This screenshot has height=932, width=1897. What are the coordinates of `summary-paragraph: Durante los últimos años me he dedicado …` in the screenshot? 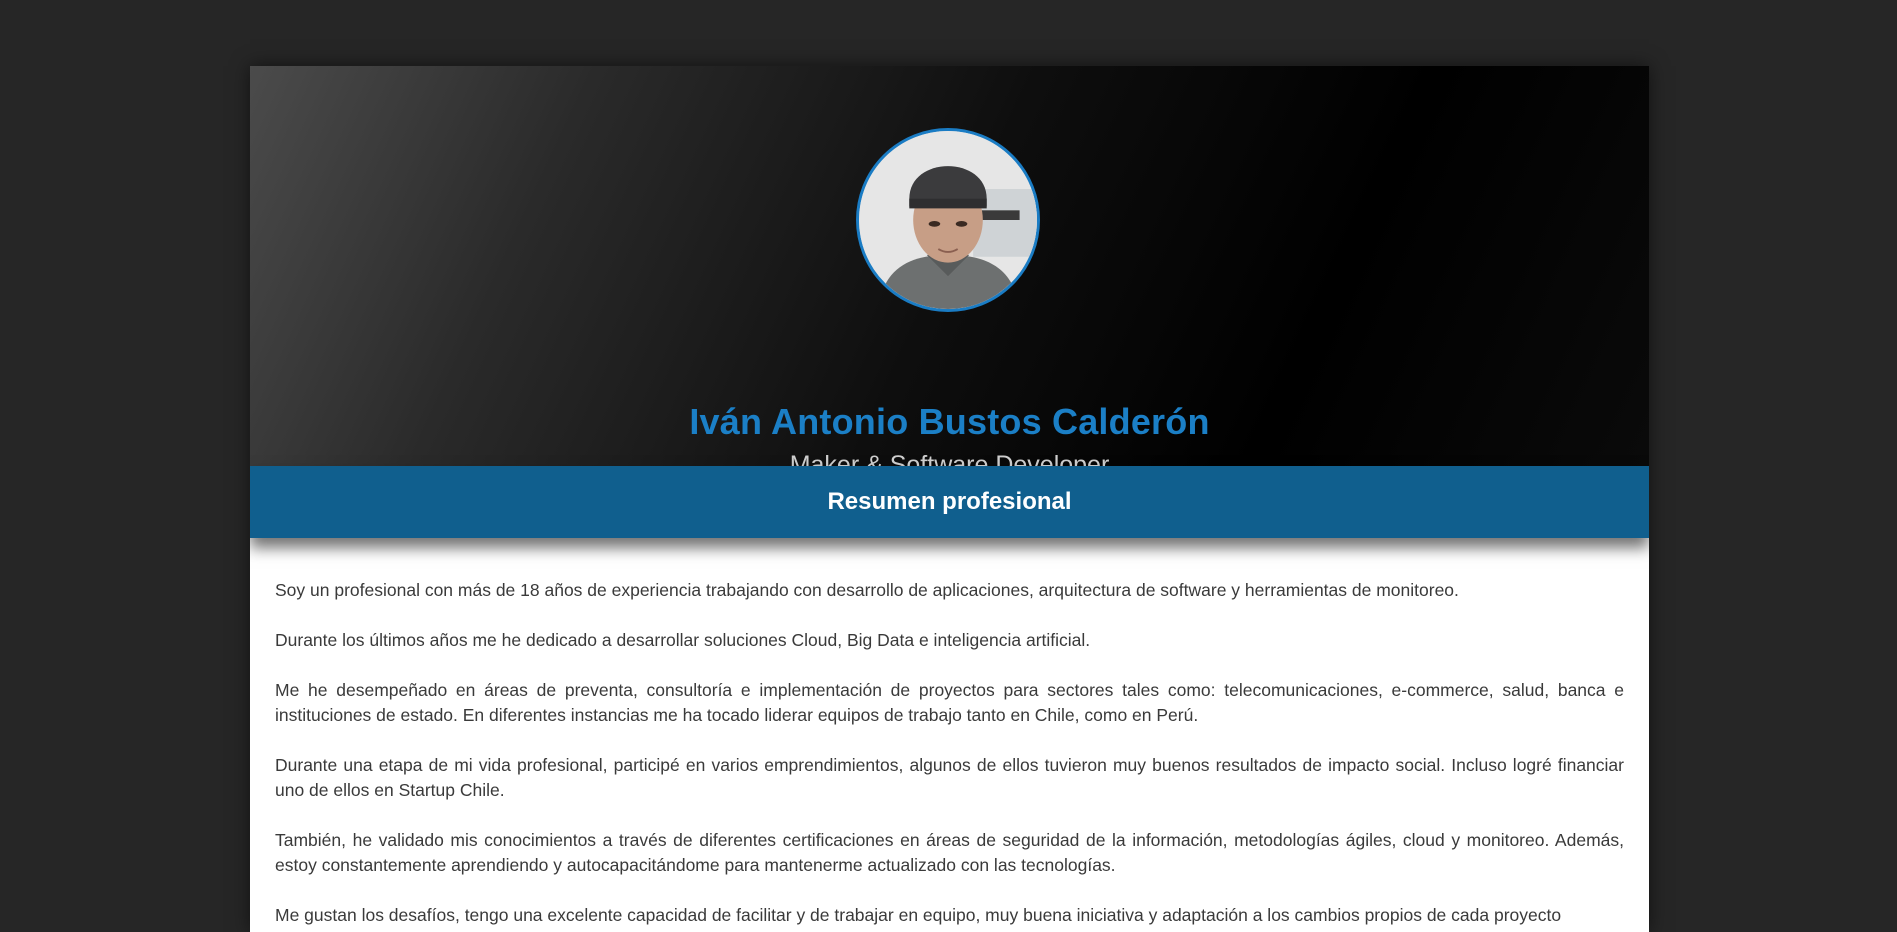 It's located at (683, 640).